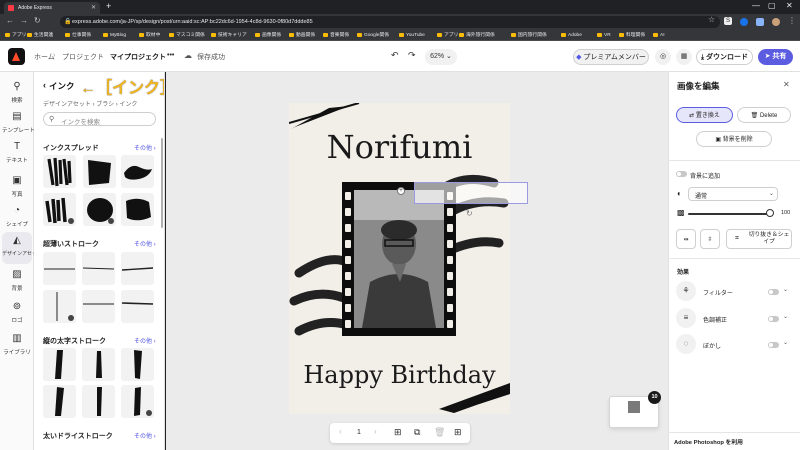 The width and height of the screenshot is (800, 450). I want to click on redo-icon: ↷, so click(412, 55).